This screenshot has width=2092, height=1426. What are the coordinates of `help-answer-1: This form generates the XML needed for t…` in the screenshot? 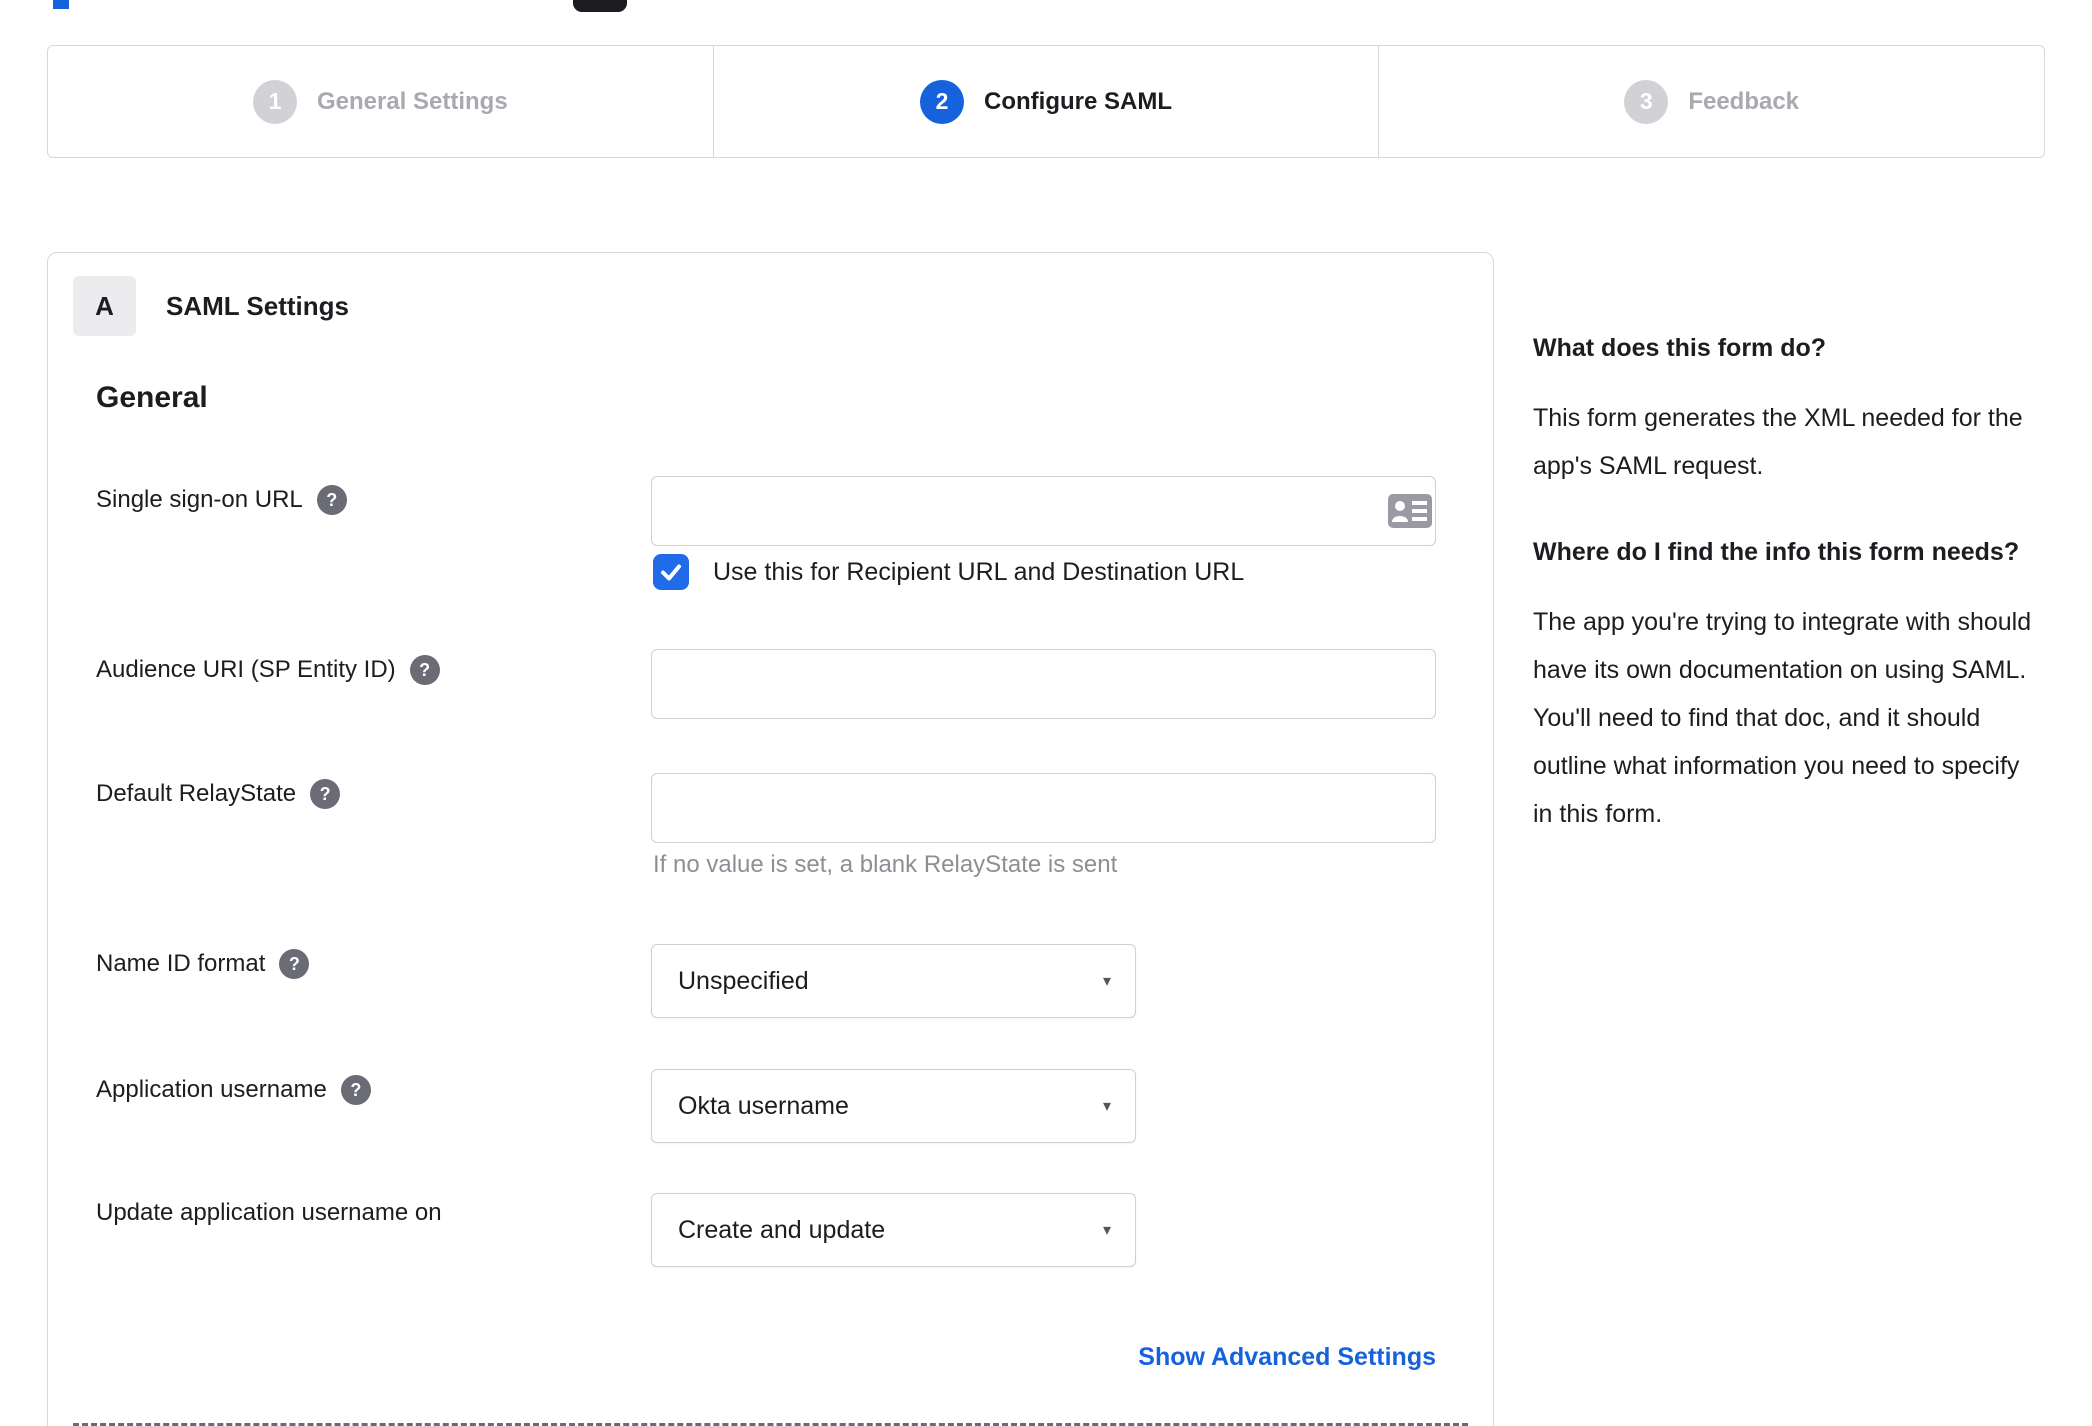 It's located at (1778, 442).